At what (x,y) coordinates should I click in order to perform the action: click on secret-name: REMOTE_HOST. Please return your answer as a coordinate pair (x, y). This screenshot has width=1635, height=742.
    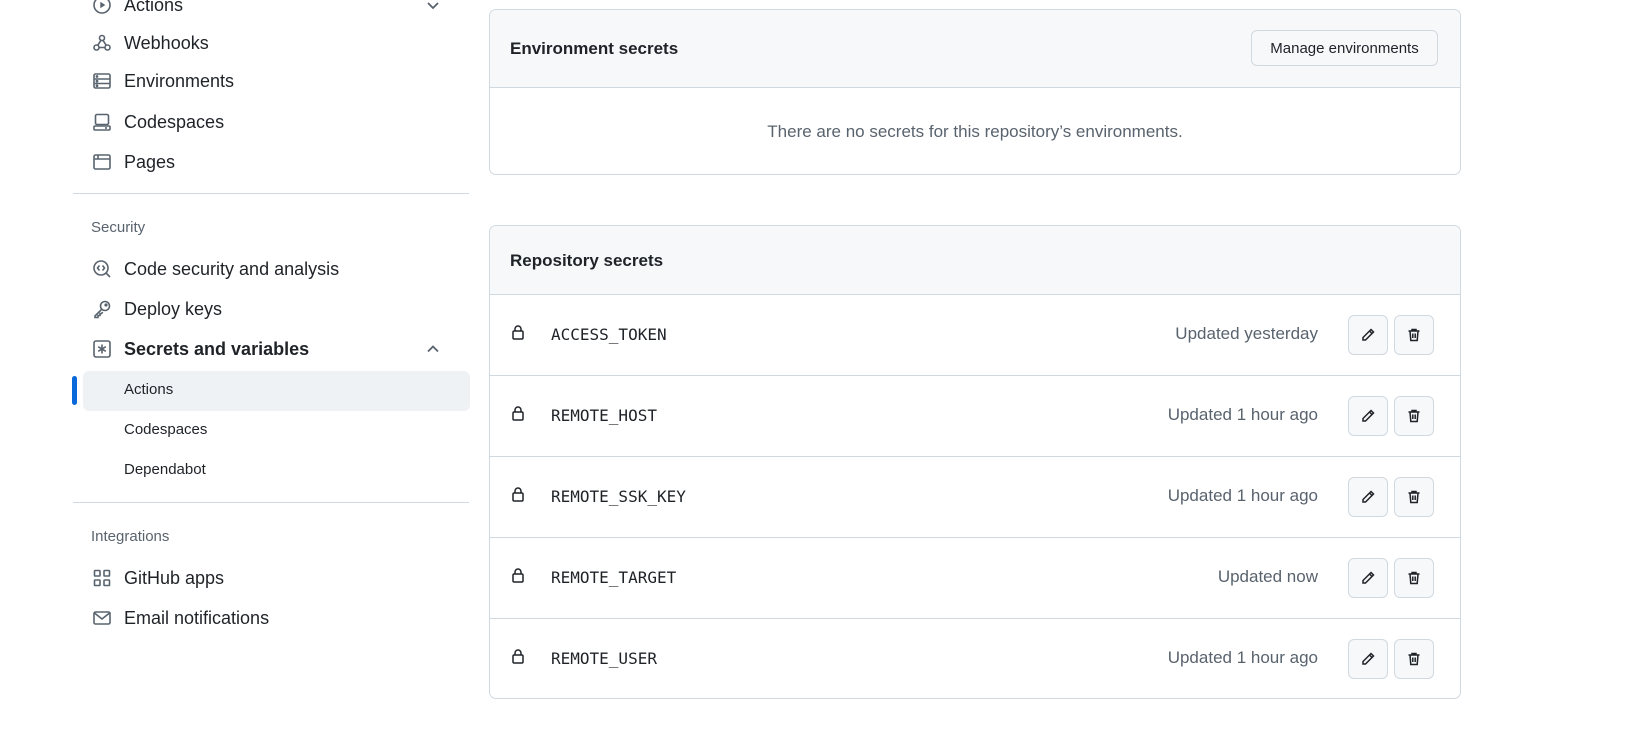
    Looking at the image, I should click on (604, 415).